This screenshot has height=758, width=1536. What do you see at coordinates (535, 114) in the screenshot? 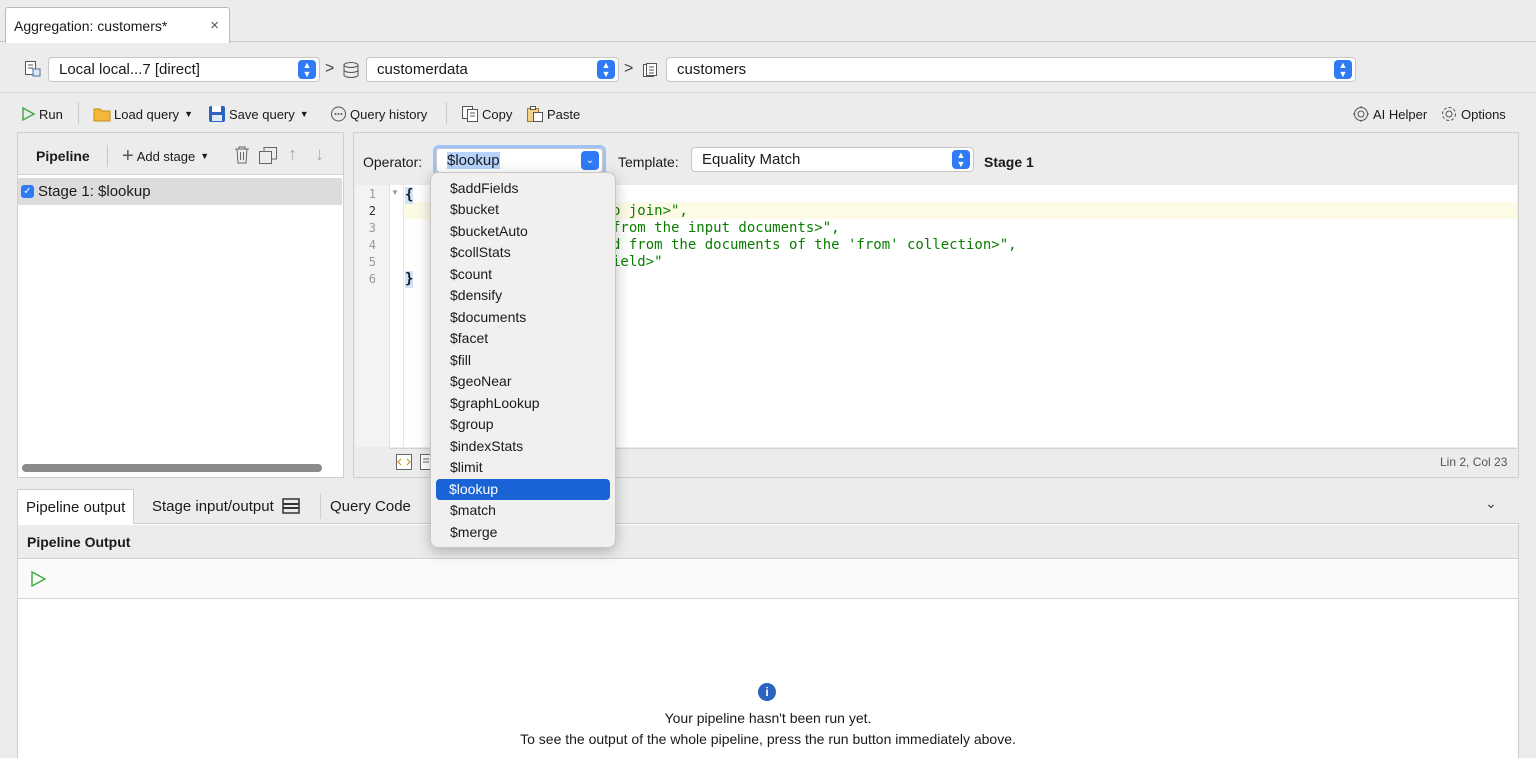
I see `clipboard-icon` at bounding box center [535, 114].